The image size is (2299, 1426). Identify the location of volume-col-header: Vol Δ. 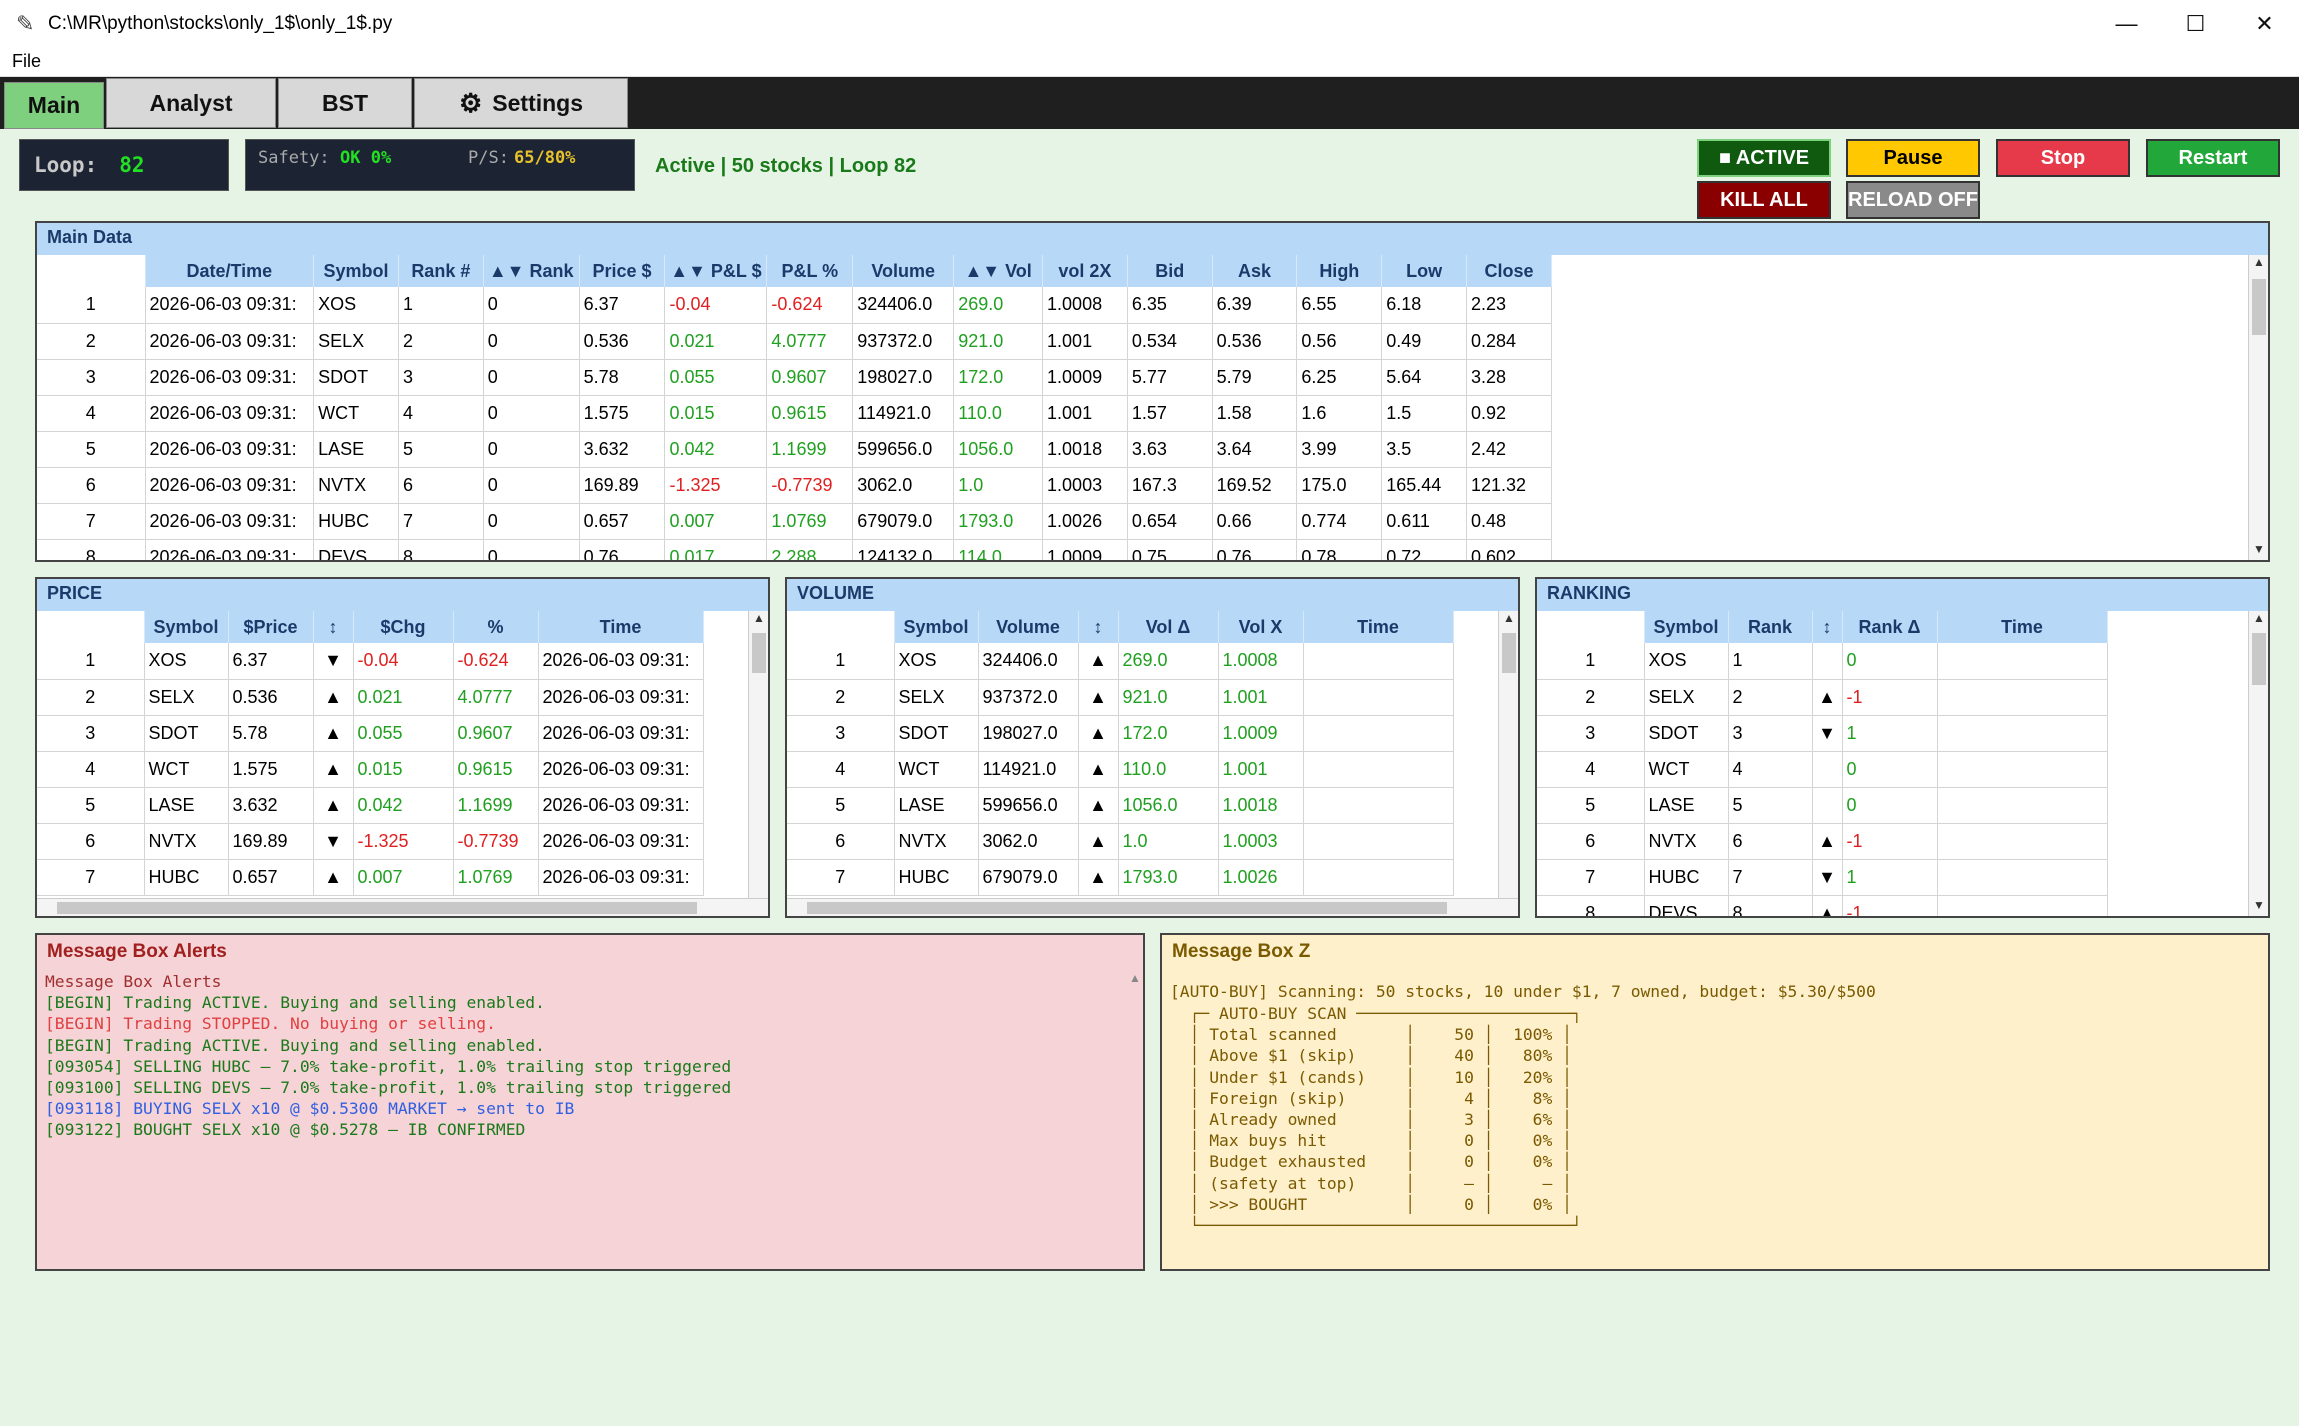
(1168, 627).